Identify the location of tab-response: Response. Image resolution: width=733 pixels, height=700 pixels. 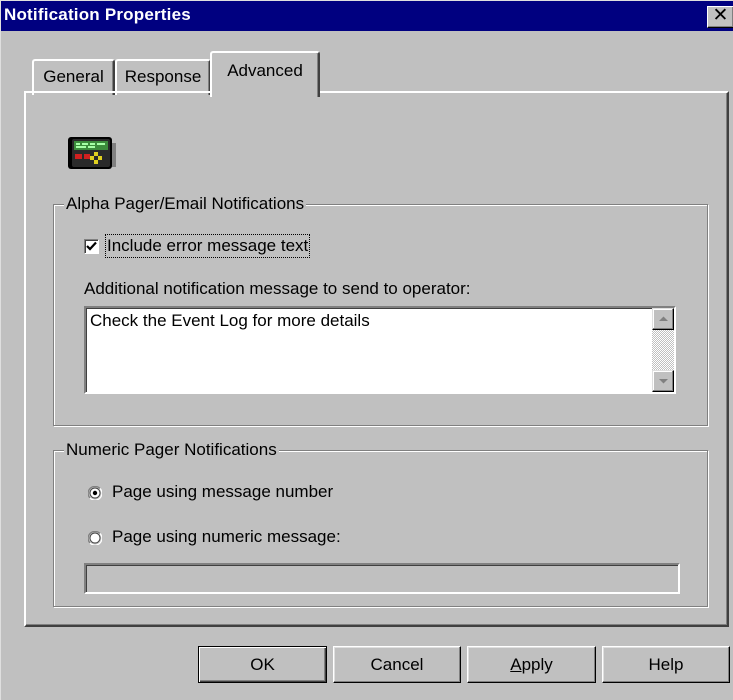
(163, 77).